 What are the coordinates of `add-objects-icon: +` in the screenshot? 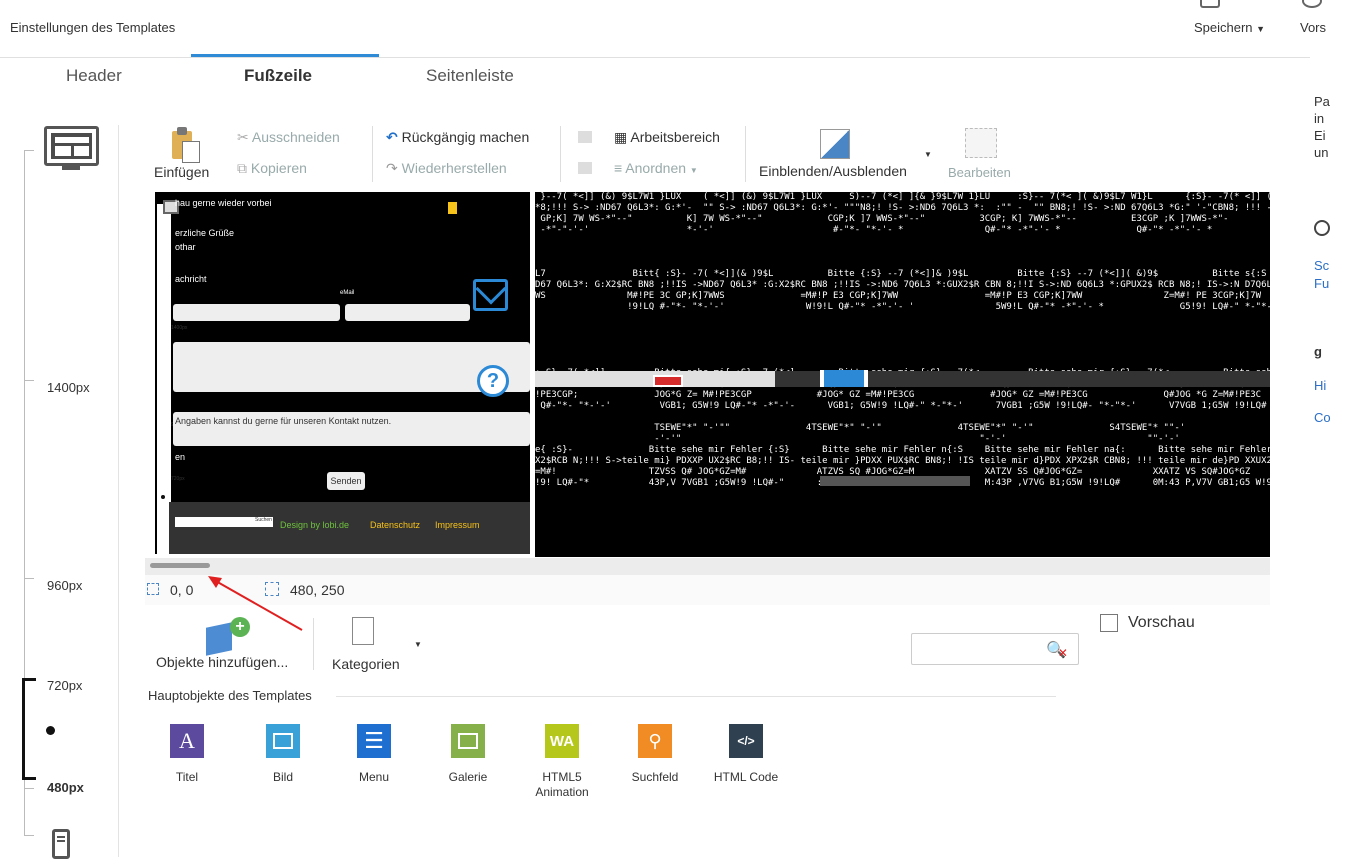 It's located at (227, 635).